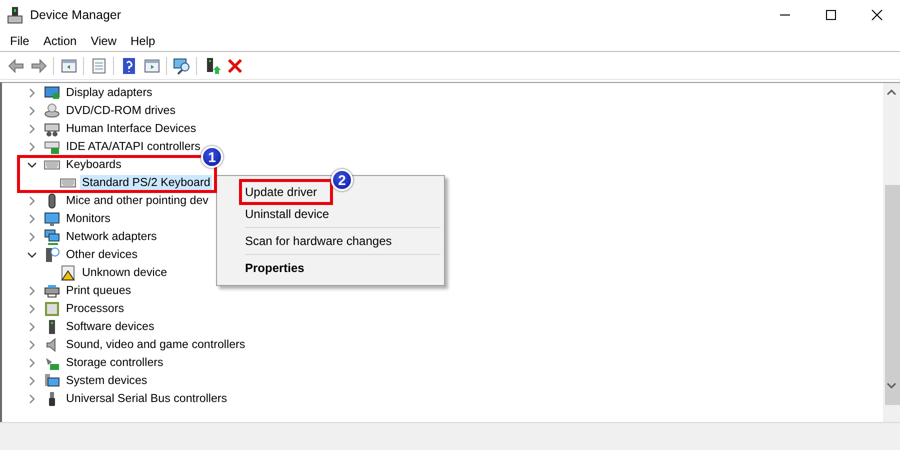  Describe the element at coordinates (52, 309) in the screenshot. I see `chip-icon` at that location.